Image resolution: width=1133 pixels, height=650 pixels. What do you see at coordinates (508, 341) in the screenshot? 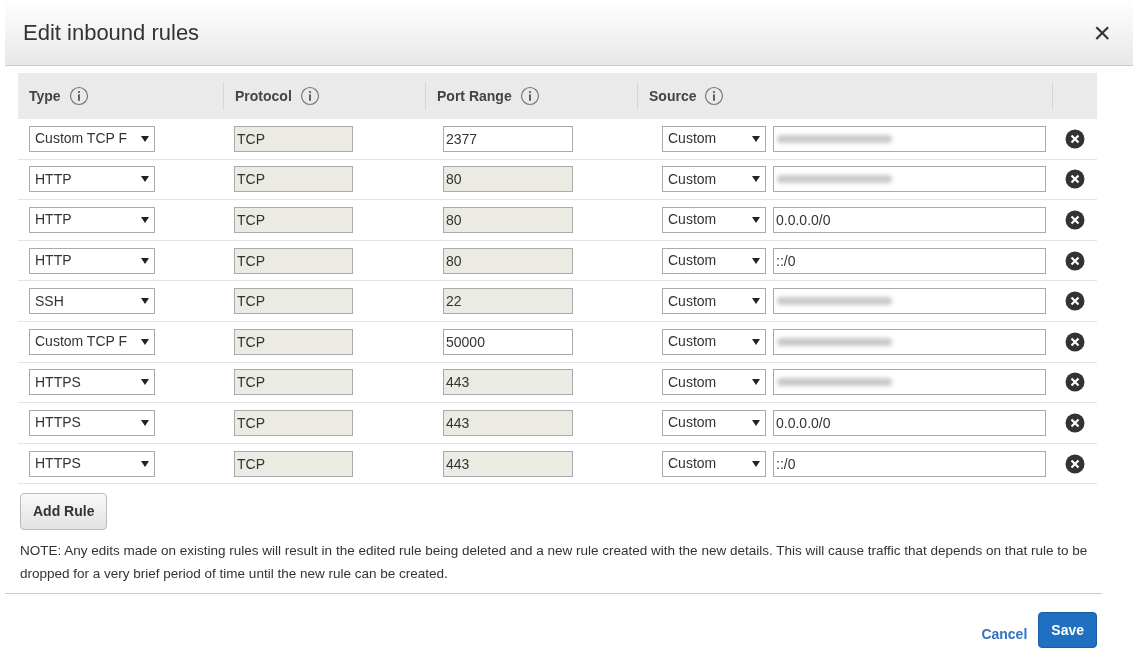
I see `input-field: 50000` at bounding box center [508, 341].